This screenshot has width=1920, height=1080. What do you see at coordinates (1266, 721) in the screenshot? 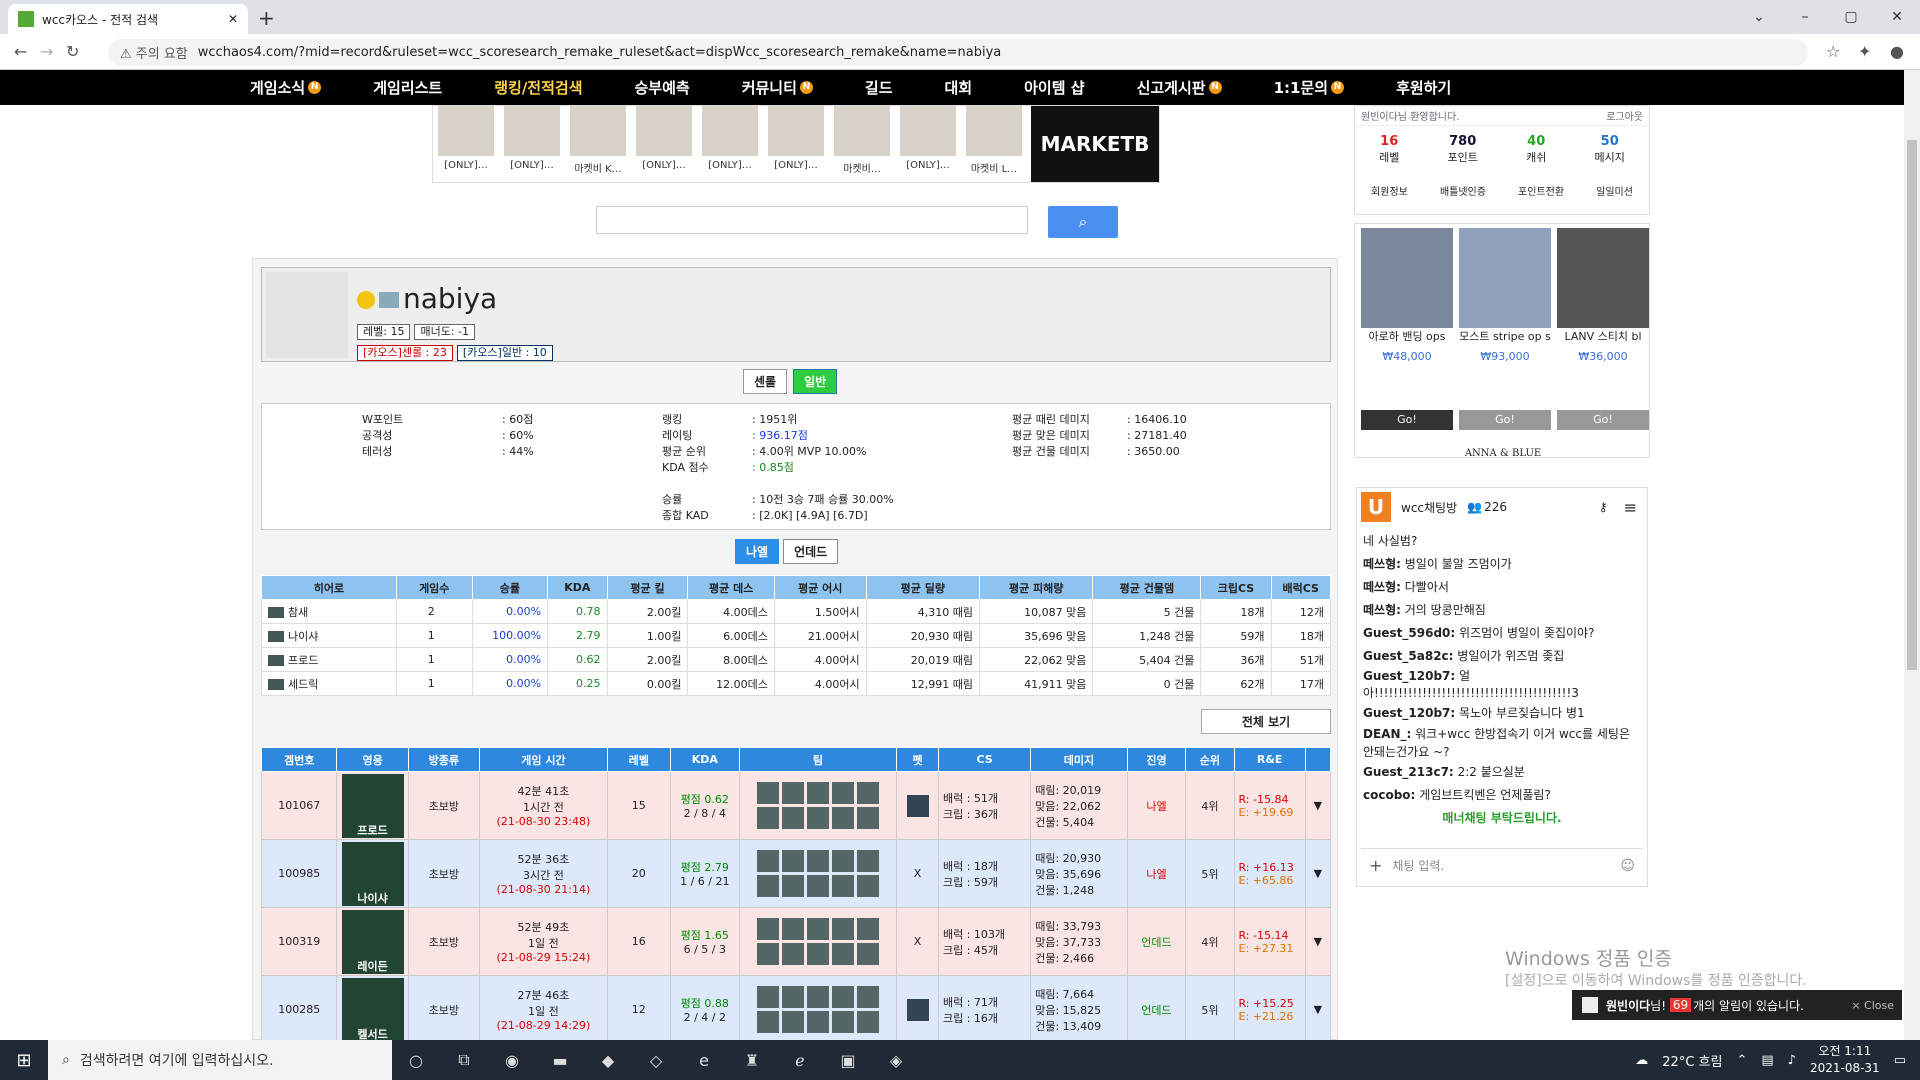
I see `view-all-button: 전체 보기` at bounding box center [1266, 721].